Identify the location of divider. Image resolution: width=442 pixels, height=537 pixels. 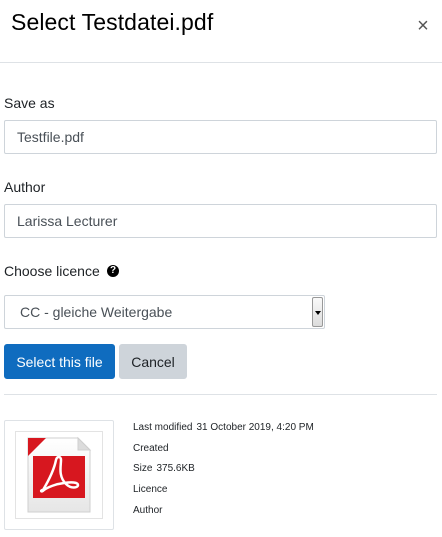
(220, 394).